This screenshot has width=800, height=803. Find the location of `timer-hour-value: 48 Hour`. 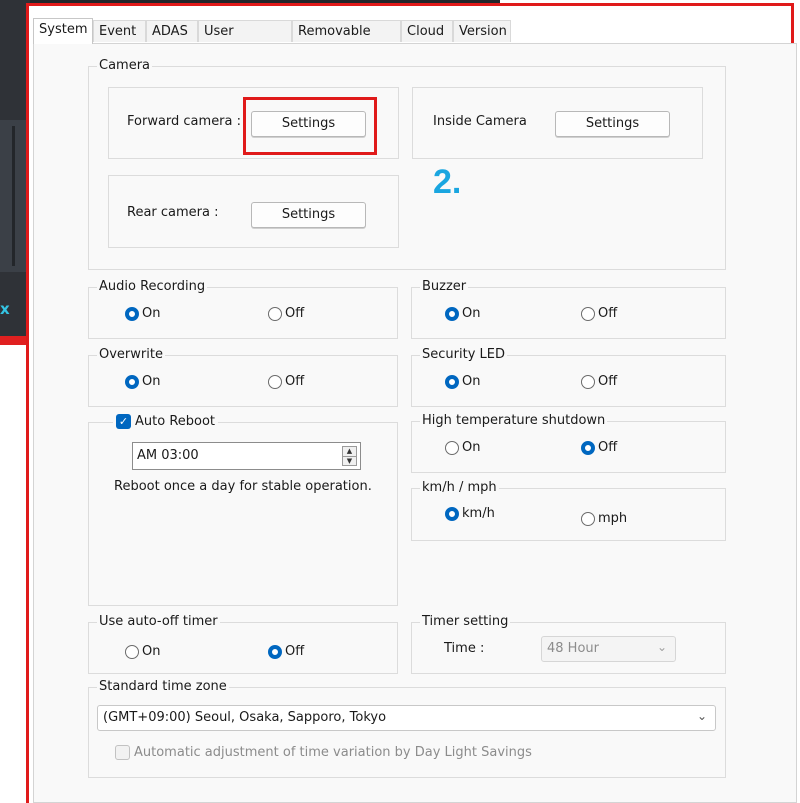

timer-hour-value: 48 Hour is located at coordinates (573, 648).